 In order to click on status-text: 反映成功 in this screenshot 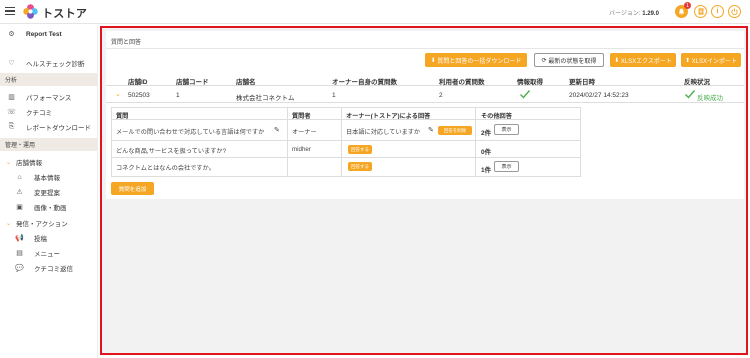, I will do `click(710, 98)`.